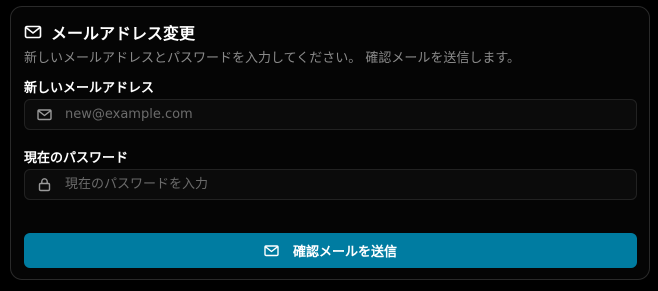  What do you see at coordinates (44, 184) in the screenshot?
I see `lock-icon` at bounding box center [44, 184].